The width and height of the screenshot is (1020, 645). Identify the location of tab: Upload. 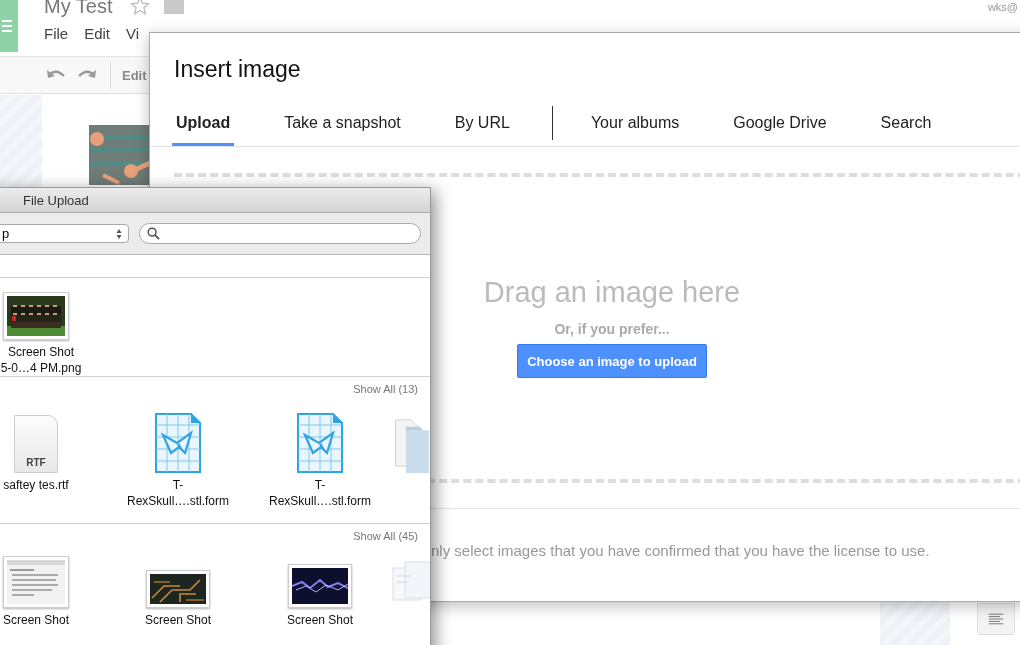
(203, 122).